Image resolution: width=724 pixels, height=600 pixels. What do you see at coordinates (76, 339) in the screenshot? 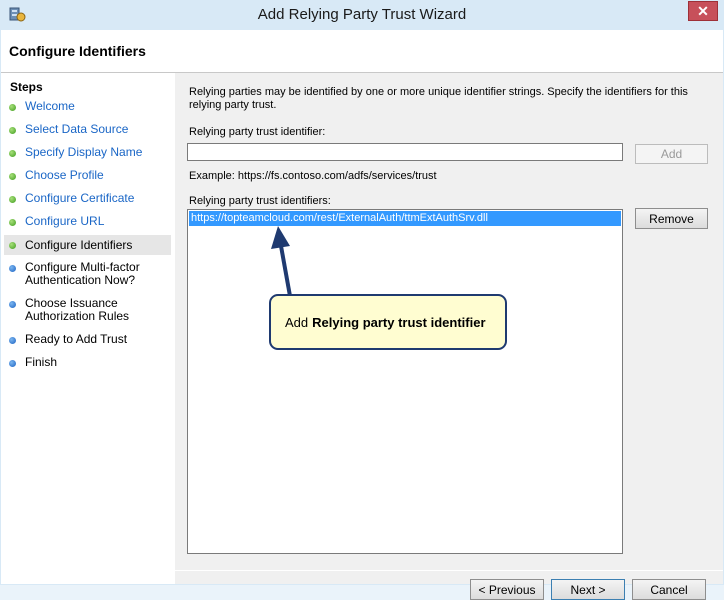
I see `step-label: Ready to Add Trust` at bounding box center [76, 339].